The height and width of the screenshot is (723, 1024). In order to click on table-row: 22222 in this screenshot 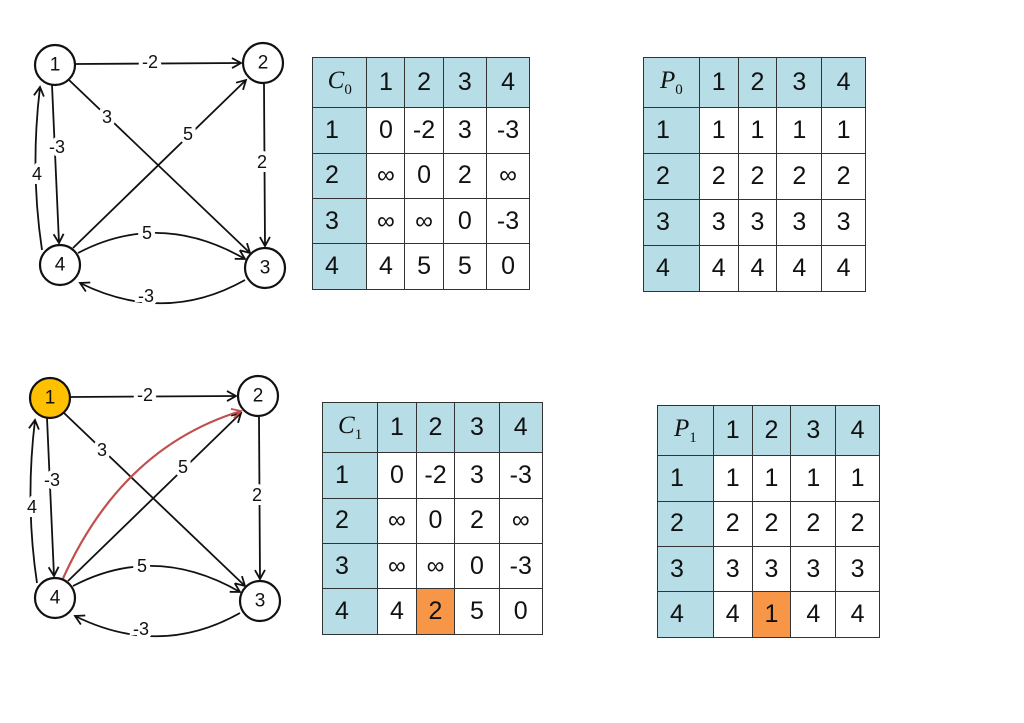, I will do `click(754, 177)`.